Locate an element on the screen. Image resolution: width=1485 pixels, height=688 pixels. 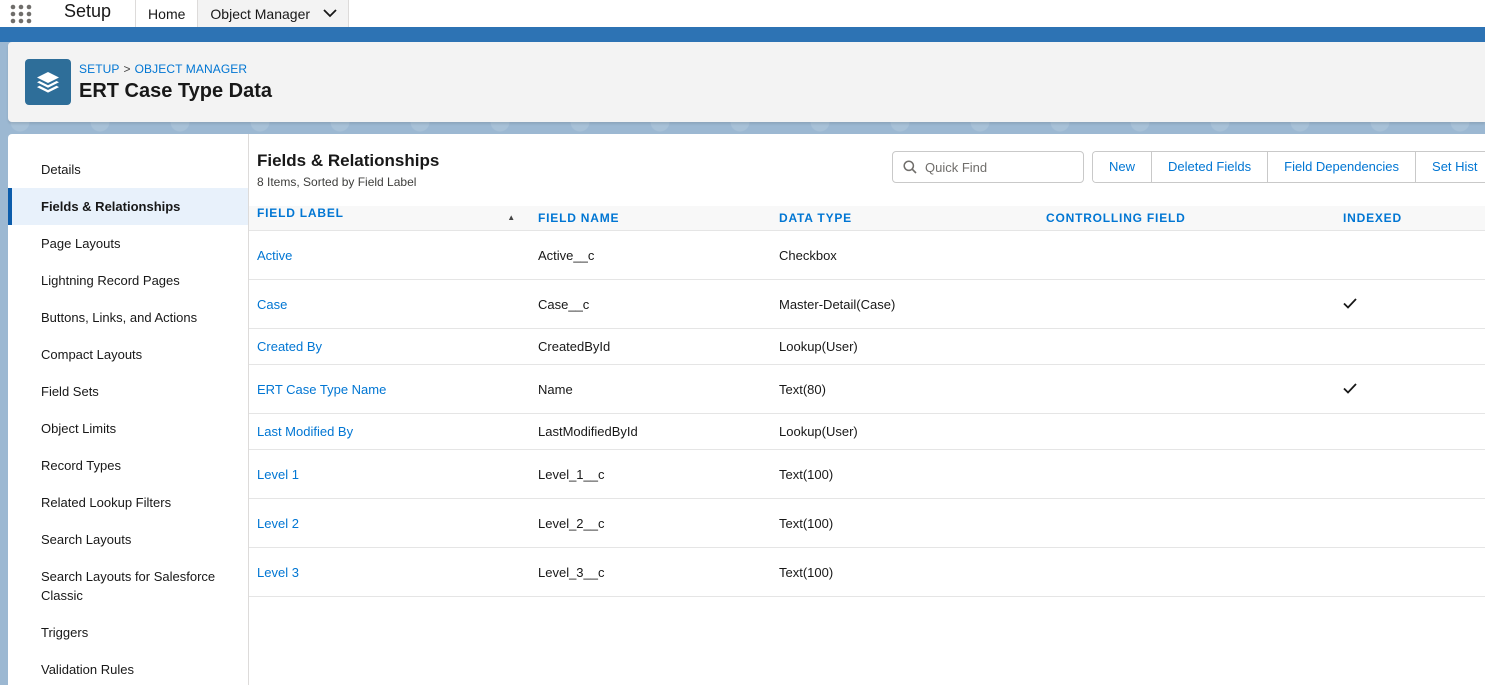
sidebar-item-search-layouts: Search Layouts is located at coordinates (128, 539).